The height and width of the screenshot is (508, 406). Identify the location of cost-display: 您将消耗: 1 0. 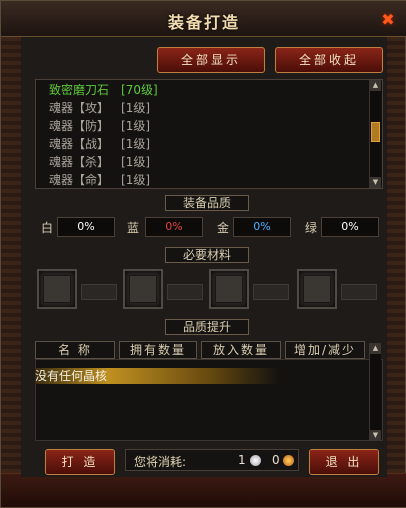
(212, 460).